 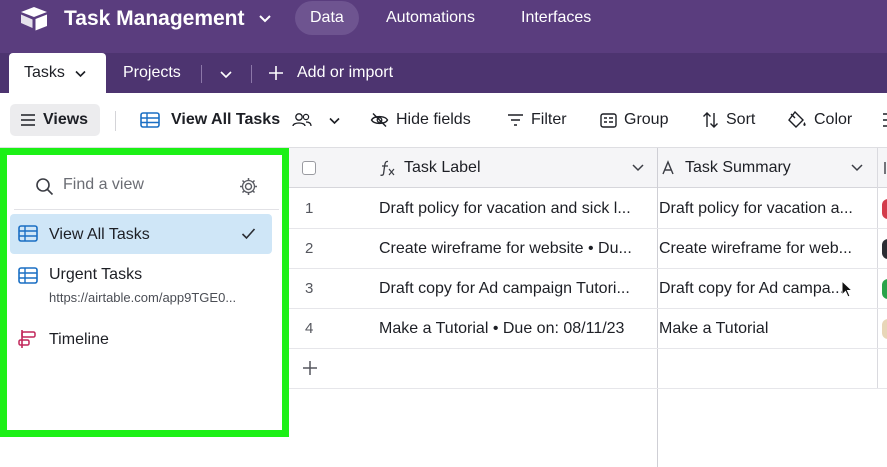 I want to click on filter-button: Filter, so click(x=537, y=120).